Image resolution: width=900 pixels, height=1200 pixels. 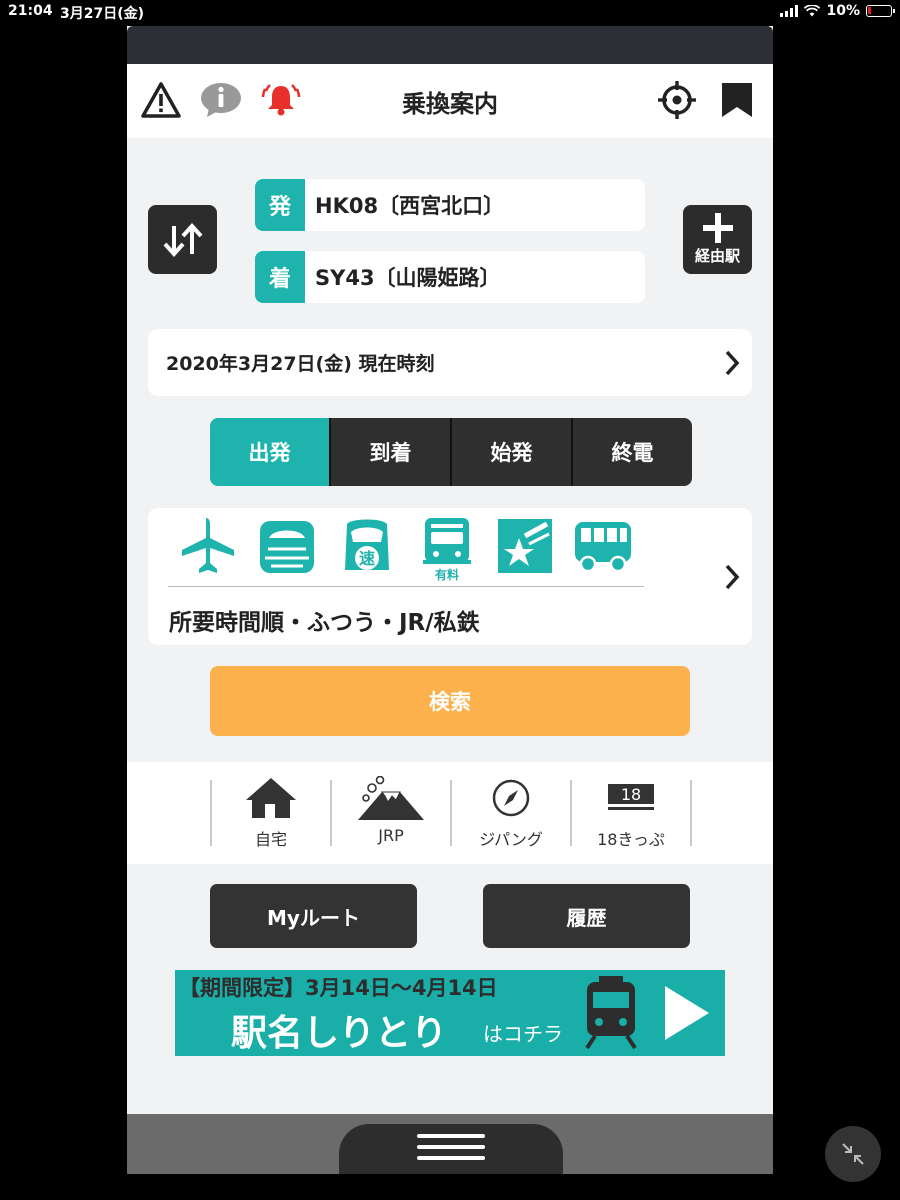 I want to click on quick-link-home-label: 自宅, so click(x=270, y=839).